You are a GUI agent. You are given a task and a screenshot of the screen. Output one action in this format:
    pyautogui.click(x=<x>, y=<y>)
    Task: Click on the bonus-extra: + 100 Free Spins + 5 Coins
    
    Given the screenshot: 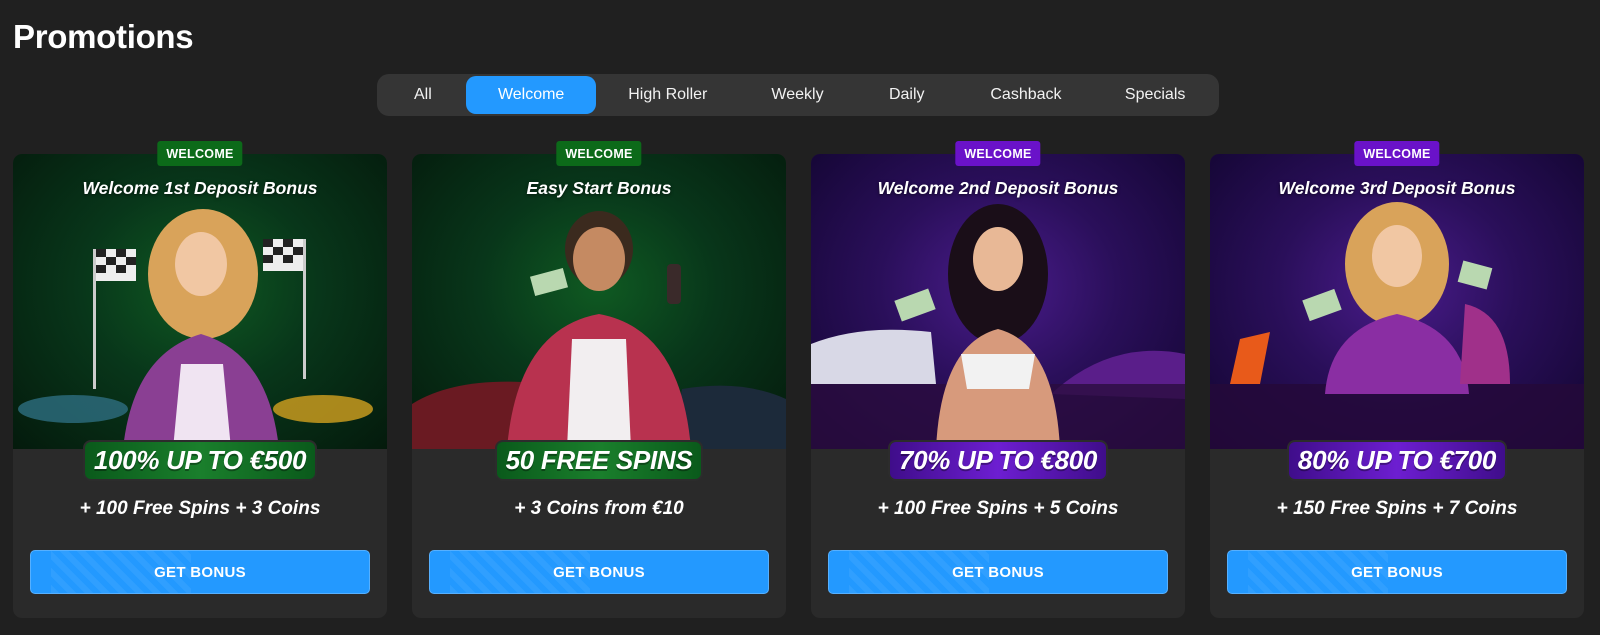 What is the action you would take?
    pyautogui.click(x=998, y=508)
    